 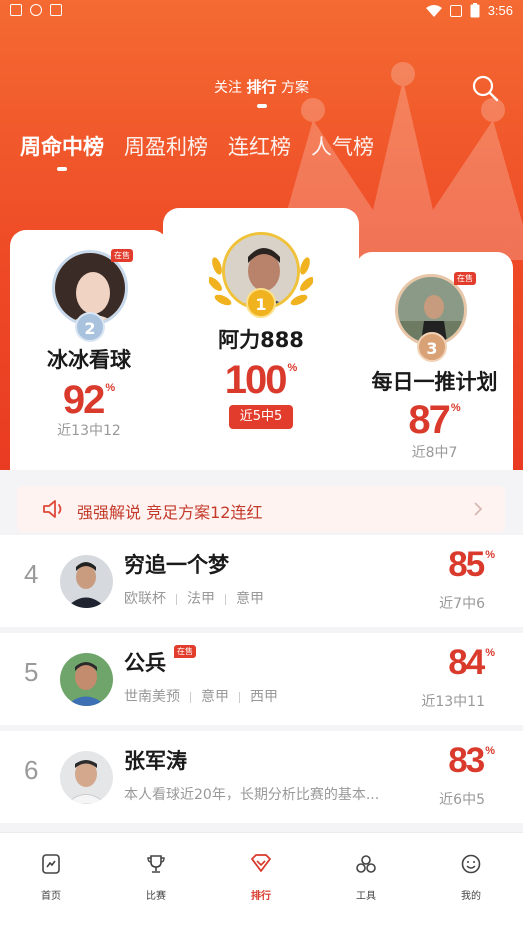 I want to click on nav-matches: 比赛, so click(x=156, y=877).